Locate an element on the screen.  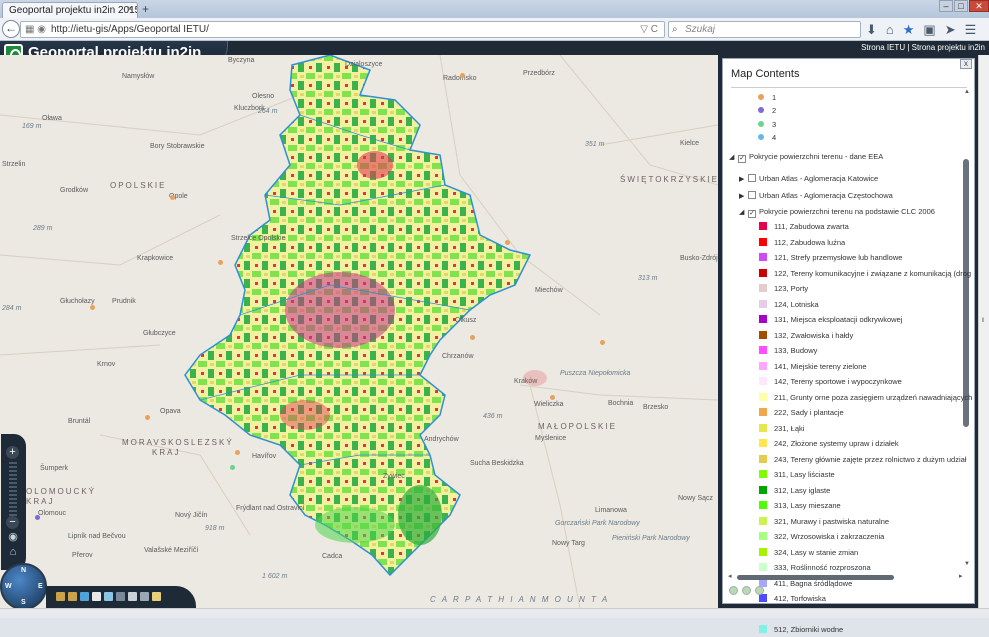
measure-icon is located at coordinates (120, 596).